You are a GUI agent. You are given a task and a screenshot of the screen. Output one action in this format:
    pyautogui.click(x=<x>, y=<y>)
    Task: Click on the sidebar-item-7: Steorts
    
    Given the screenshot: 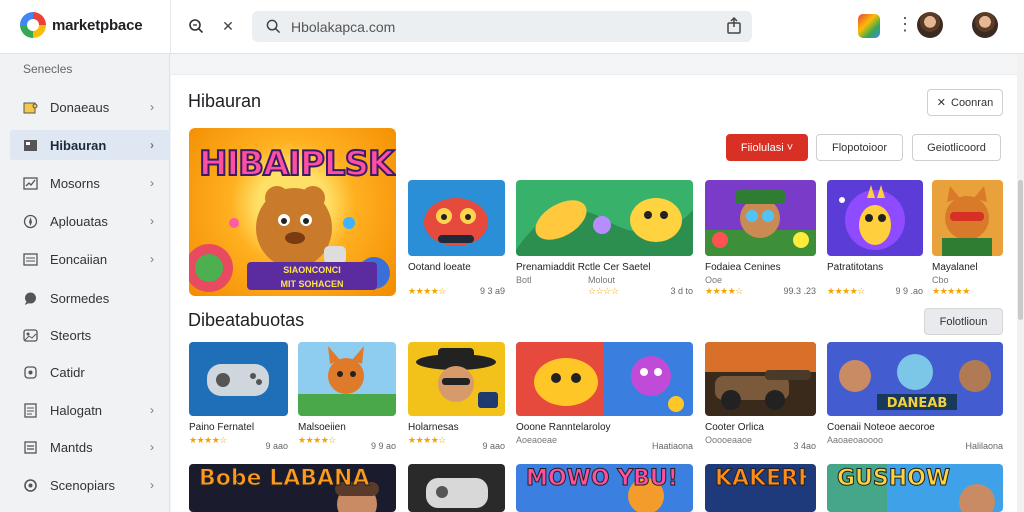 What is the action you would take?
    pyautogui.click(x=90, y=335)
    